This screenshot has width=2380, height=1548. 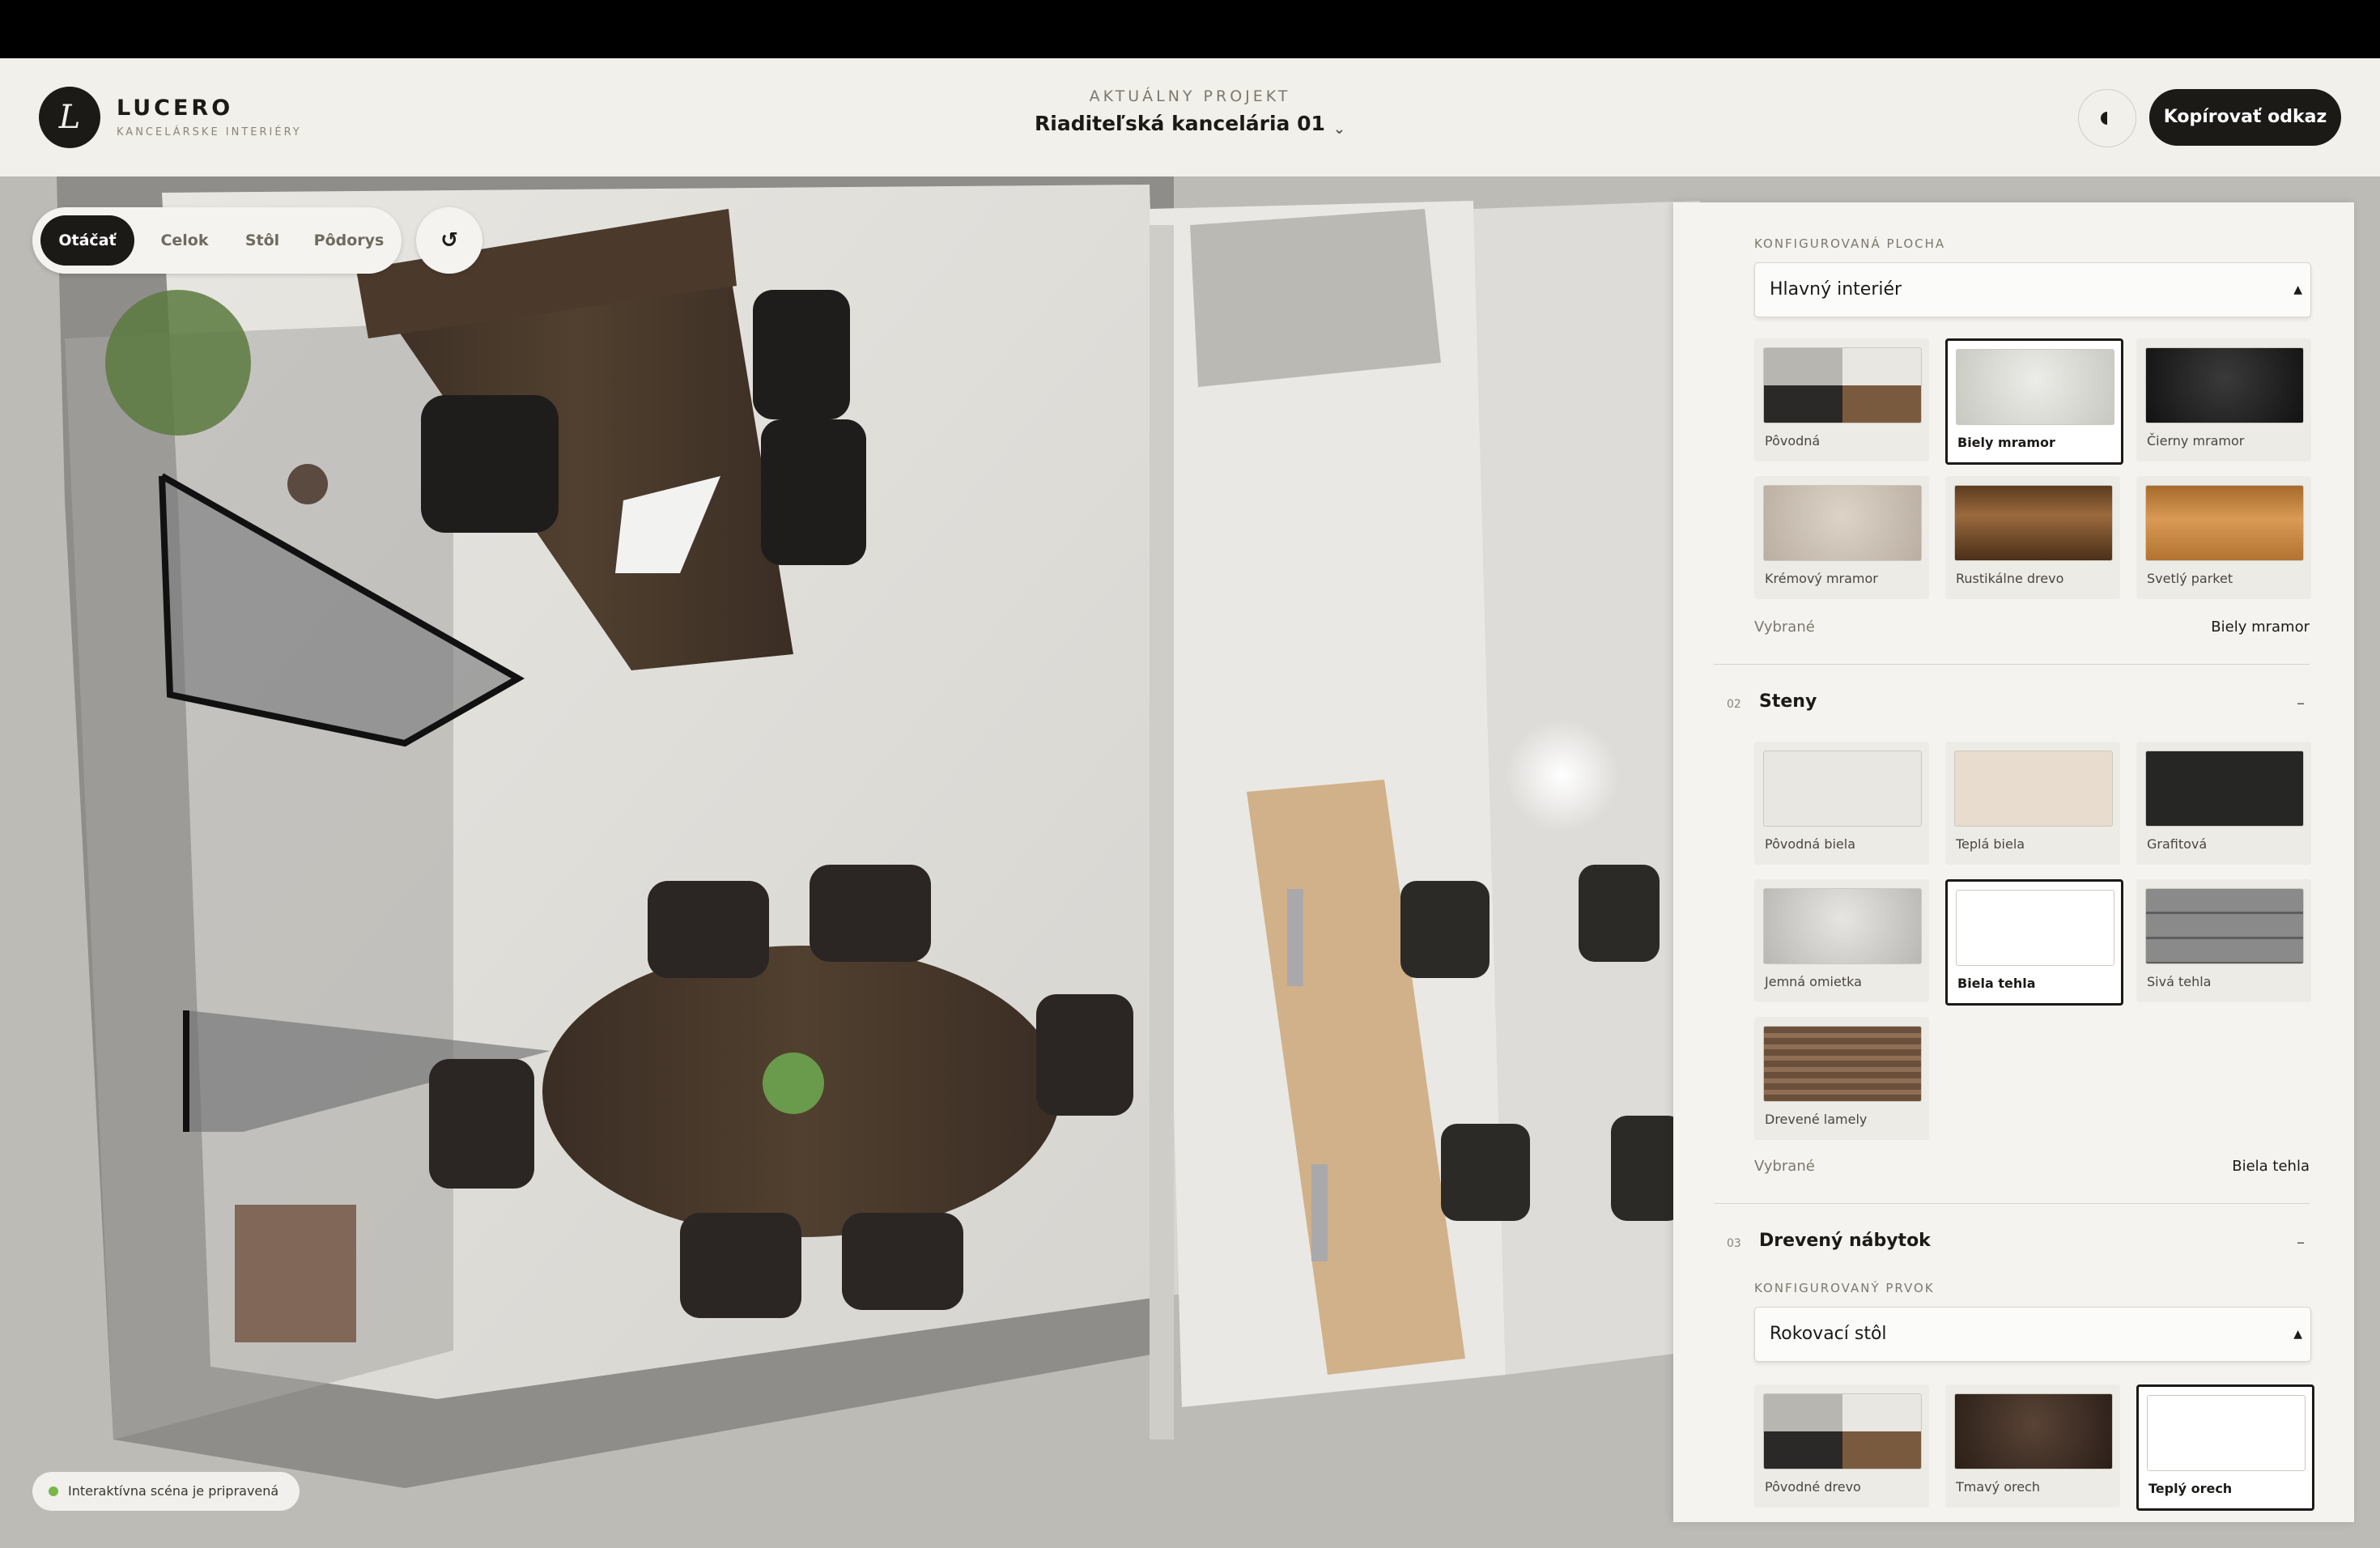 What do you see at coordinates (2260, 627) in the screenshot?
I see `selected-value: Biely mramor` at bounding box center [2260, 627].